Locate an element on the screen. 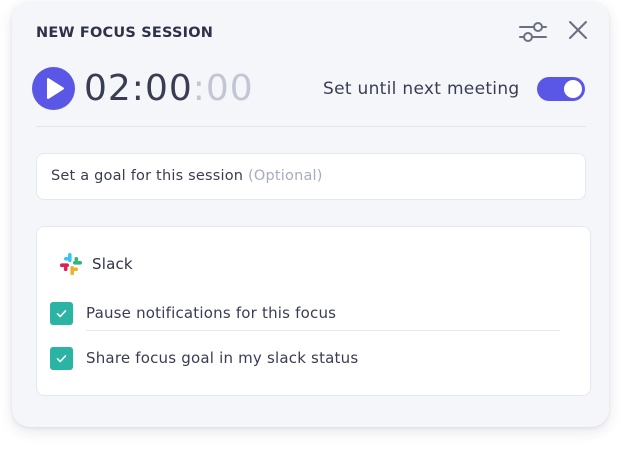  card-title: NEW FOCUS SESSION is located at coordinates (125, 33).